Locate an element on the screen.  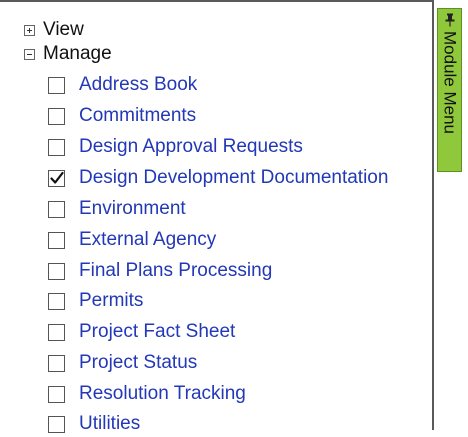
item-label: External Agency is located at coordinates (147, 240).